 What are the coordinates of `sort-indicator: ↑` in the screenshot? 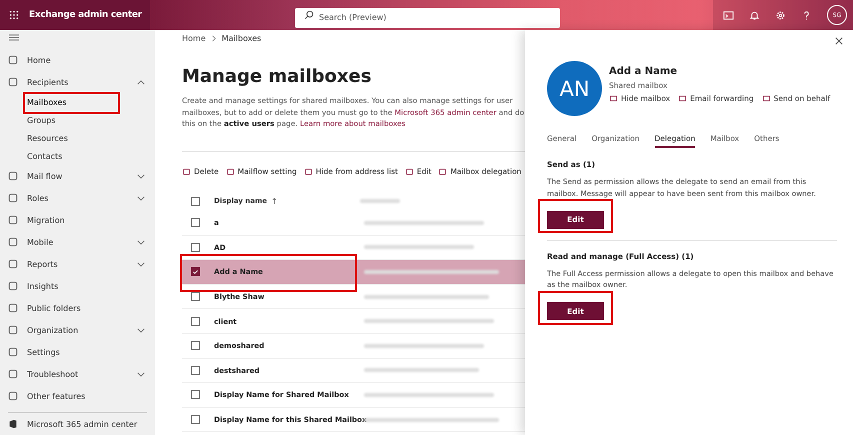 It's located at (274, 201).